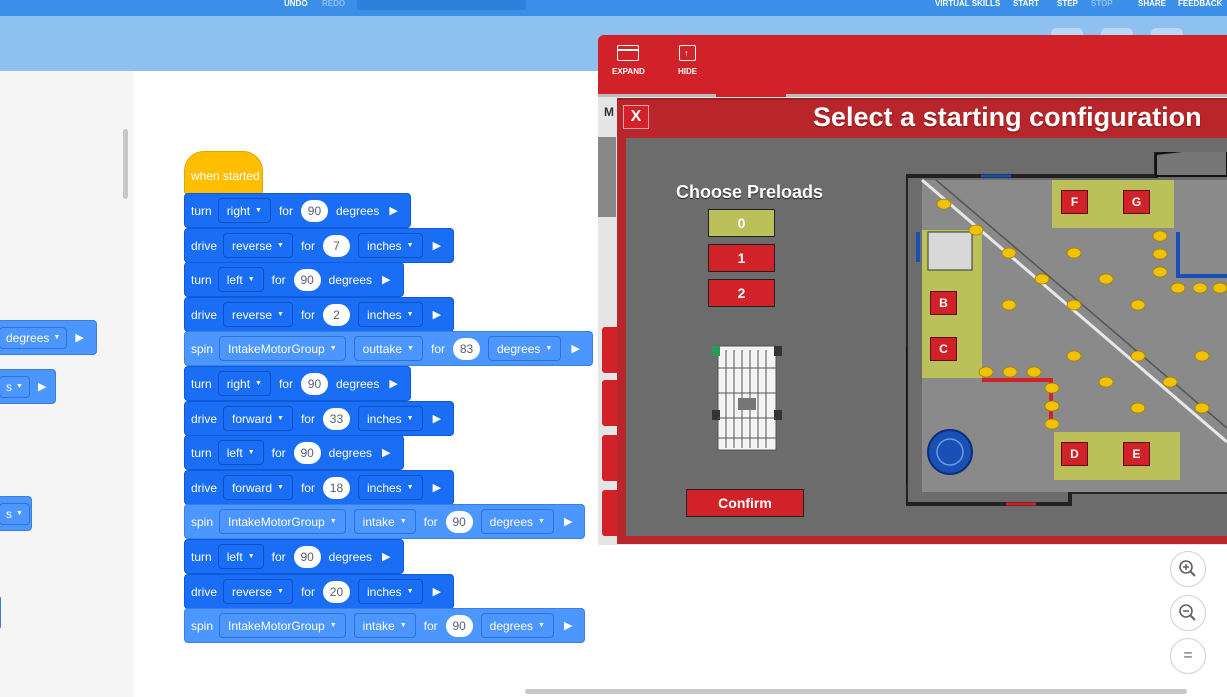 The width and height of the screenshot is (1227, 697). Describe the element at coordinates (1074, 202) in the screenshot. I see `start-tile-f: F` at that location.